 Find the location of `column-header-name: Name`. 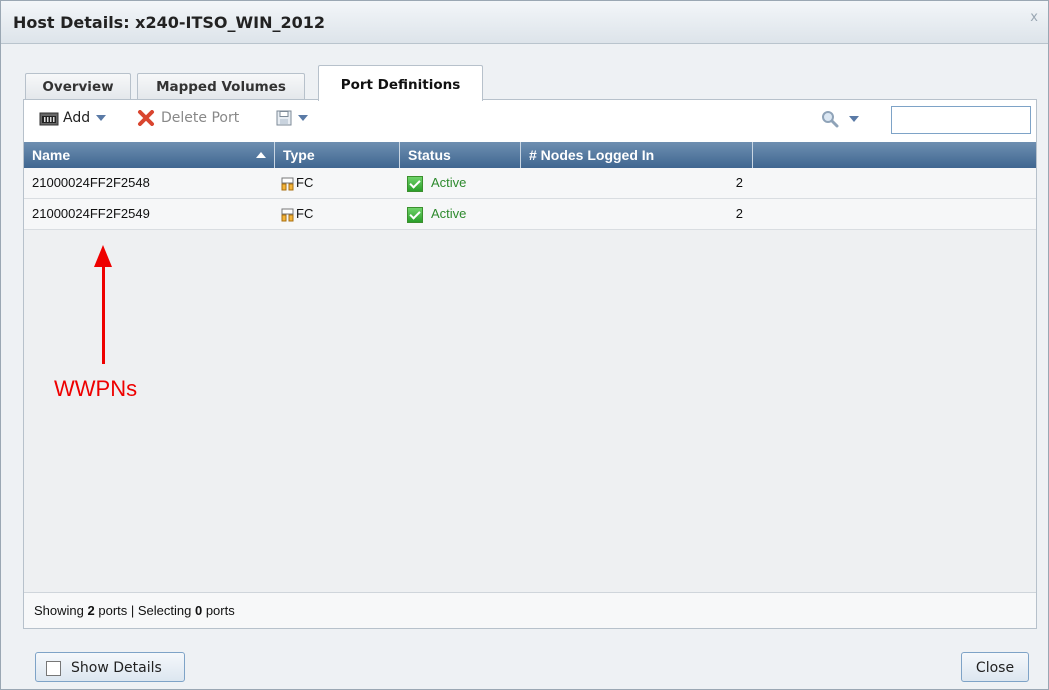

column-header-name: Name is located at coordinates (149, 155).